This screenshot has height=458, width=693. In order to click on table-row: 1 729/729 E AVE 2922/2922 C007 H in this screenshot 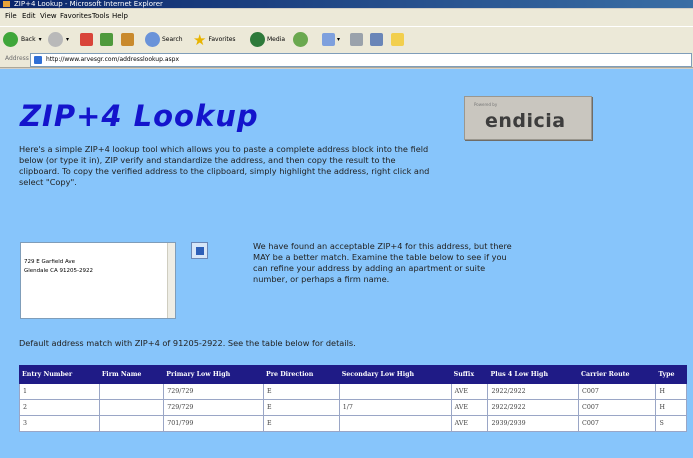, I will do `click(353, 391)`.